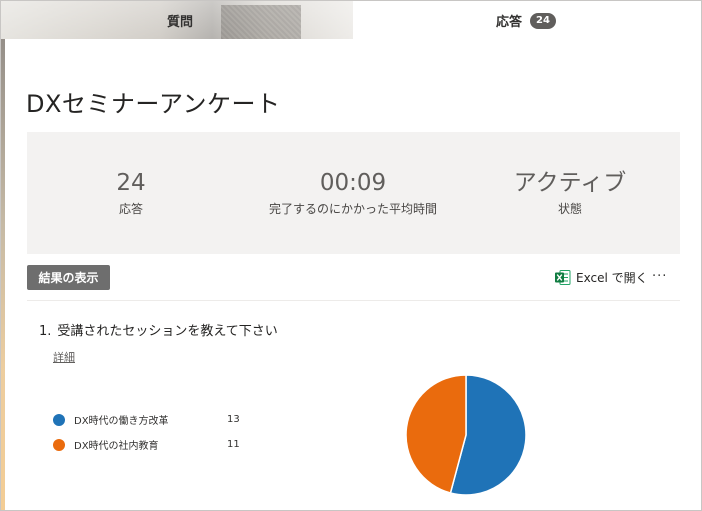 Image resolution: width=702 pixels, height=511 pixels. What do you see at coordinates (659, 276) in the screenshot?
I see `more-options-button: ···` at bounding box center [659, 276].